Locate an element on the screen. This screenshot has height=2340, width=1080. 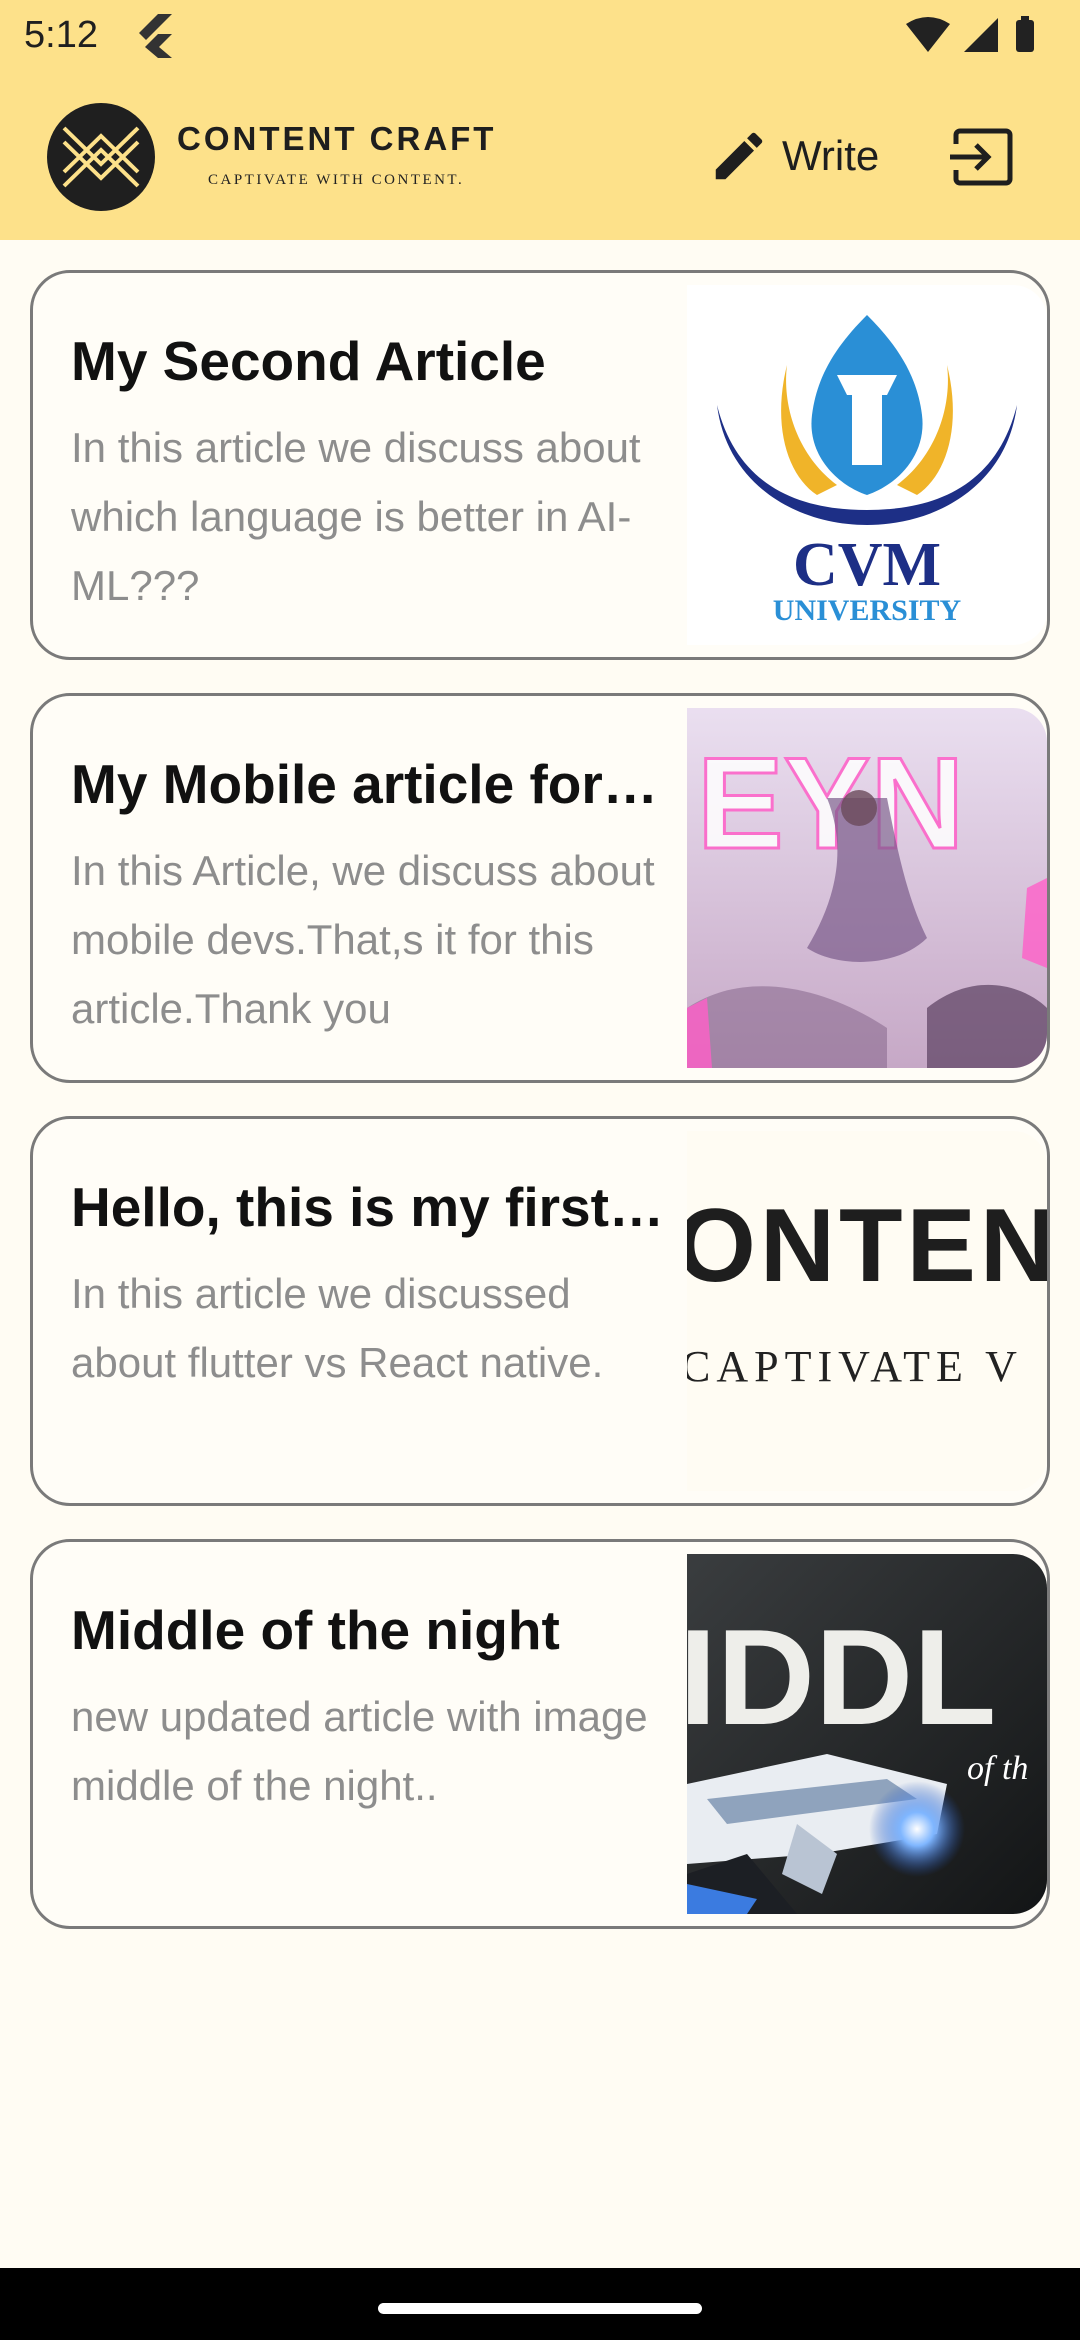
status-time: 5:12 is located at coordinates (61, 35).